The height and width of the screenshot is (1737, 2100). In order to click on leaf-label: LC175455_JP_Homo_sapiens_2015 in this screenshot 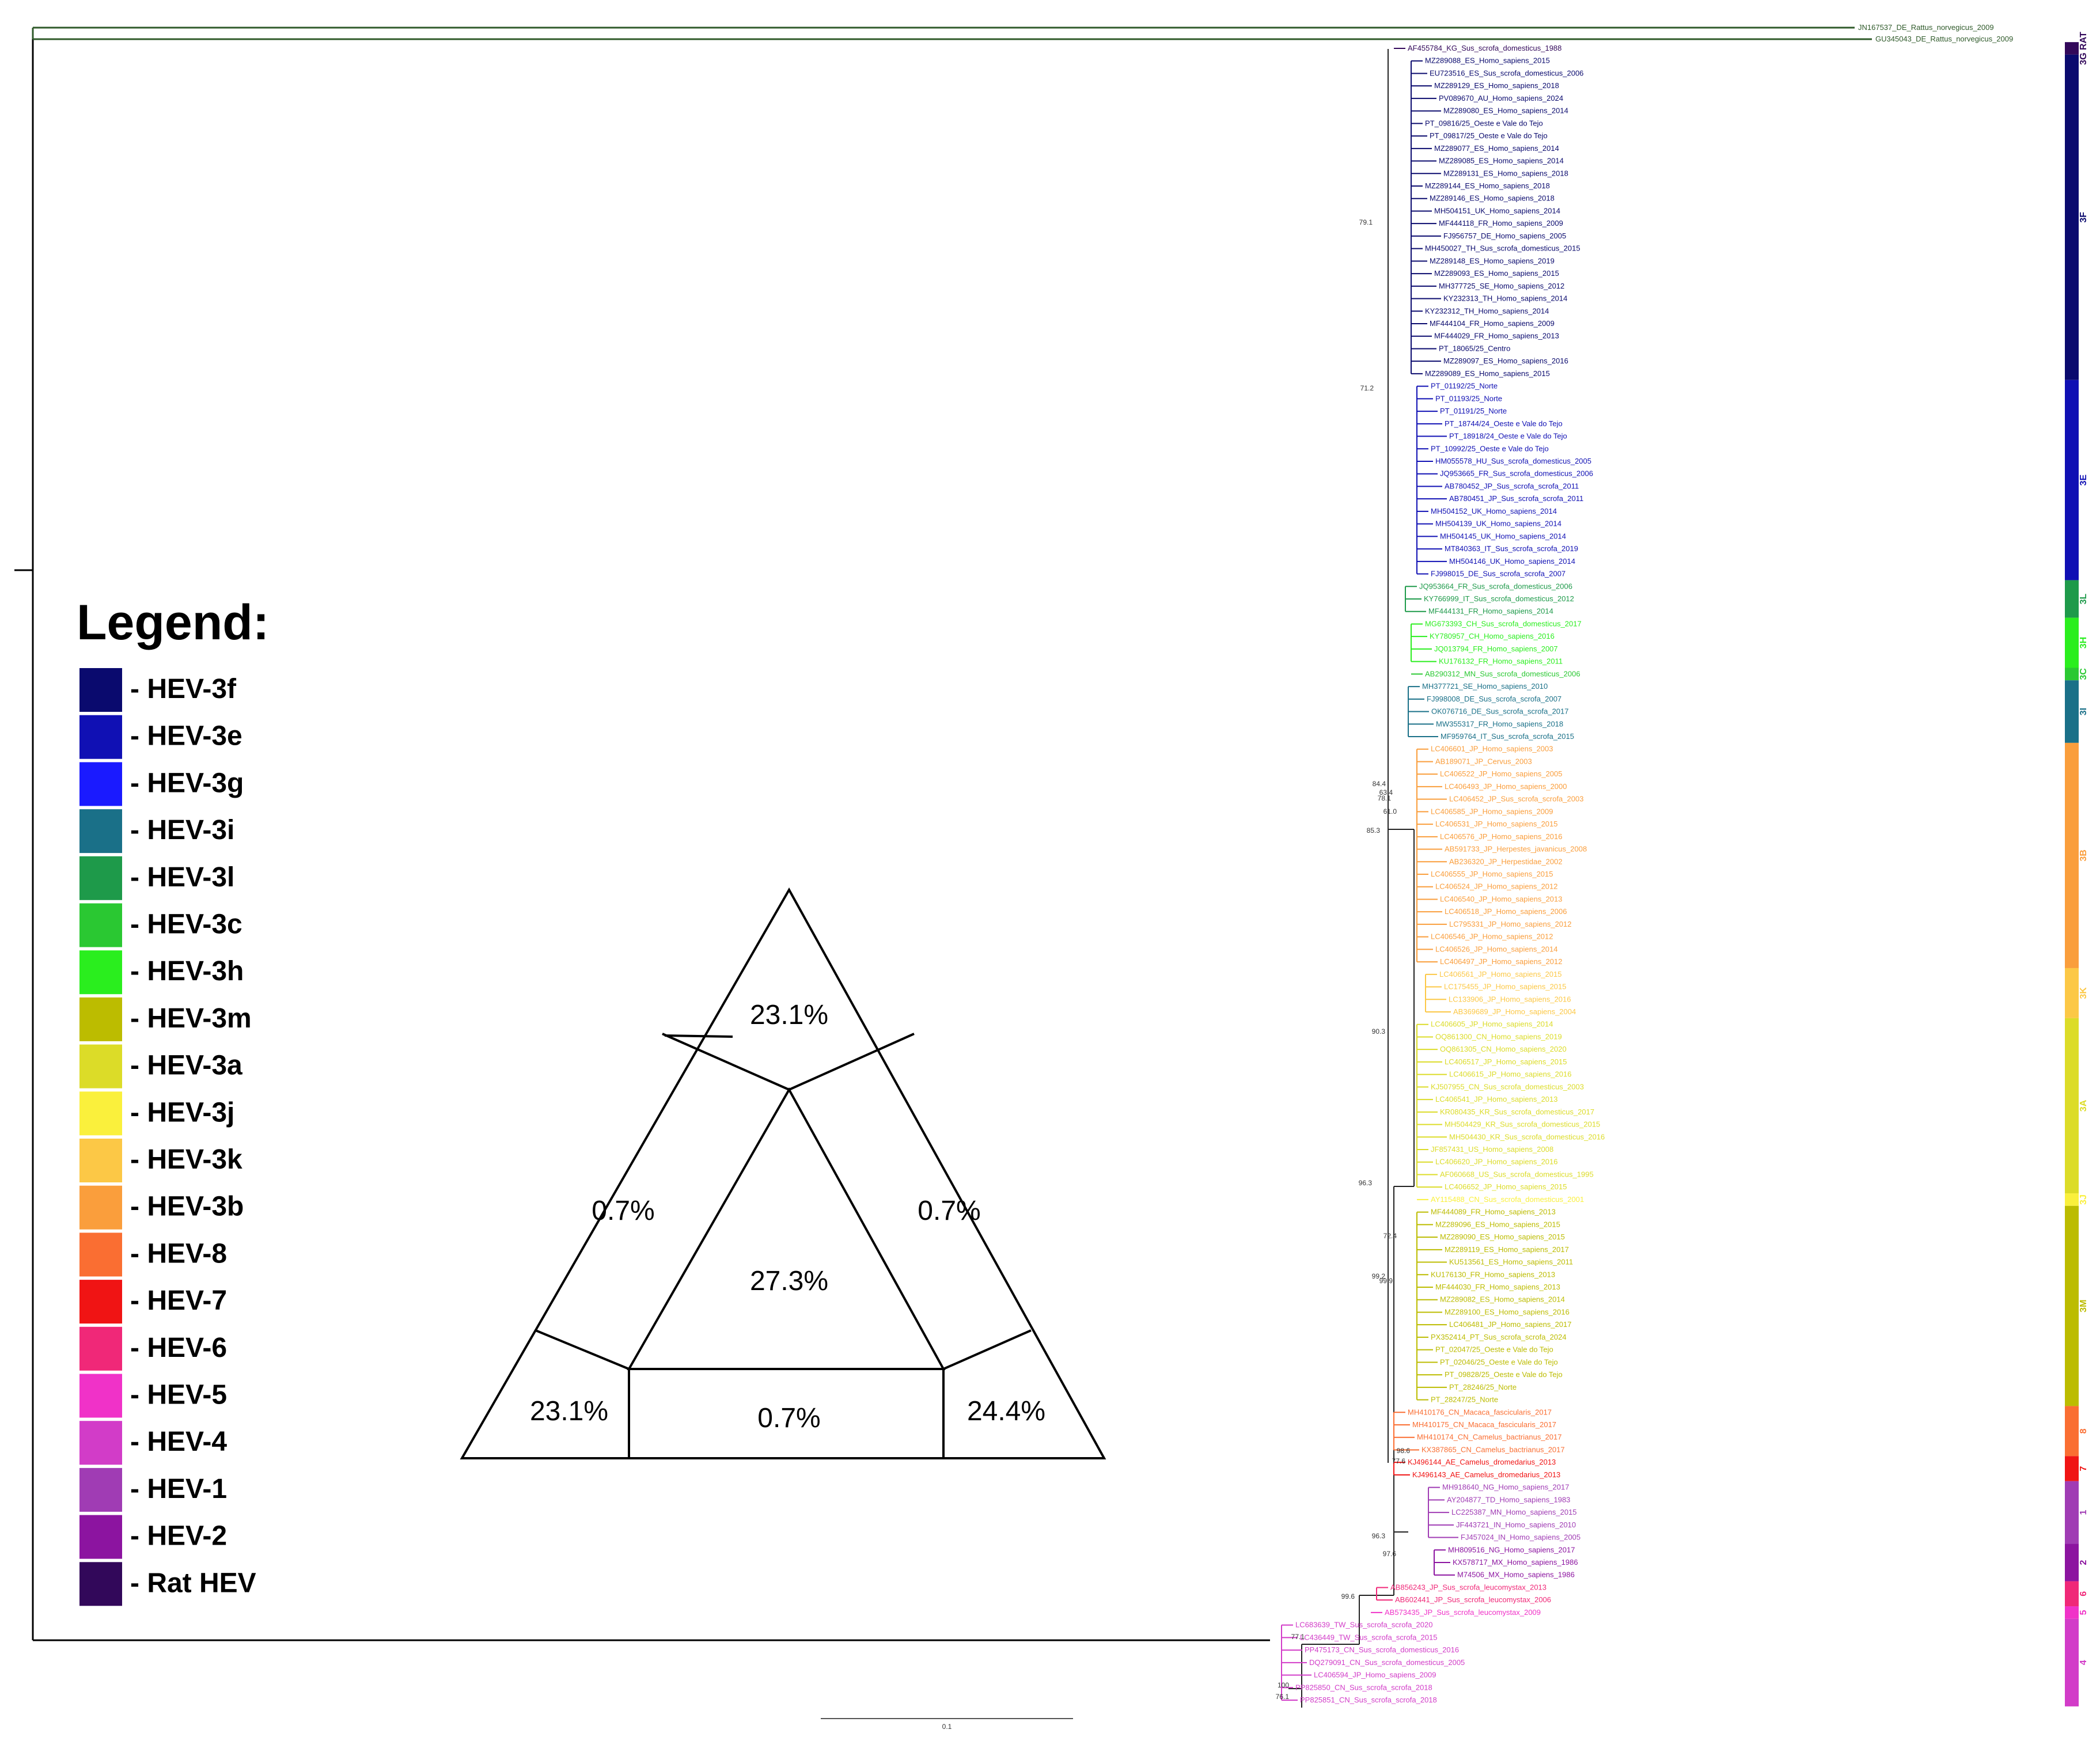, I will do `click(1506, 987)`.